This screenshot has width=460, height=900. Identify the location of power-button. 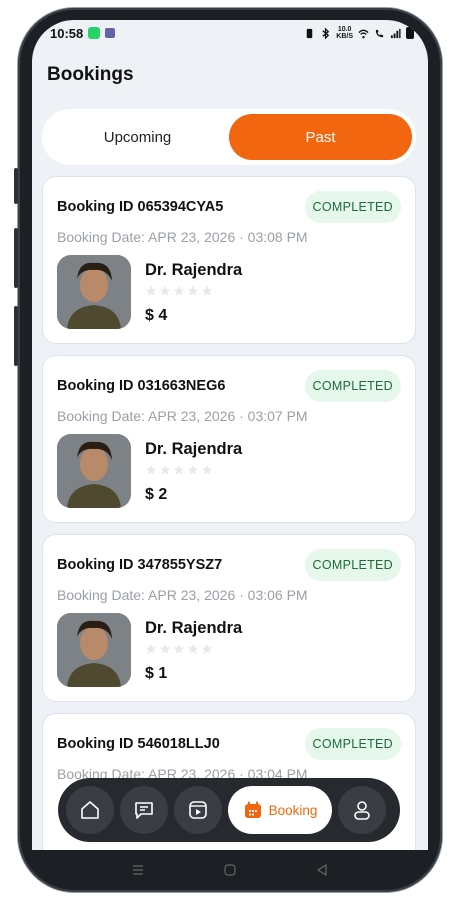
(16, 336).